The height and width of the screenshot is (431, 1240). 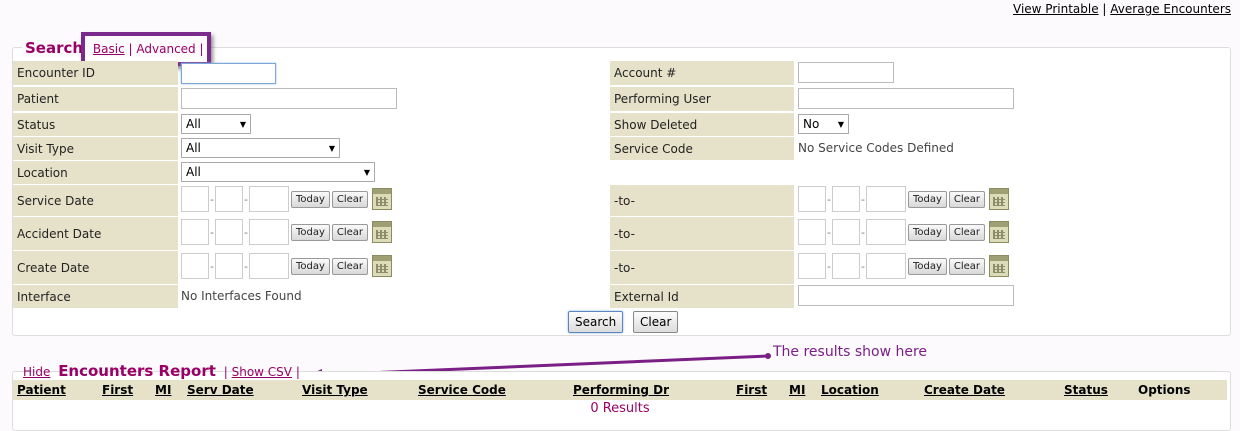 What do you see at coordinates (538, 367) in the screenshot?
I see `annotation-arrow` at bounding box center [538, 367].